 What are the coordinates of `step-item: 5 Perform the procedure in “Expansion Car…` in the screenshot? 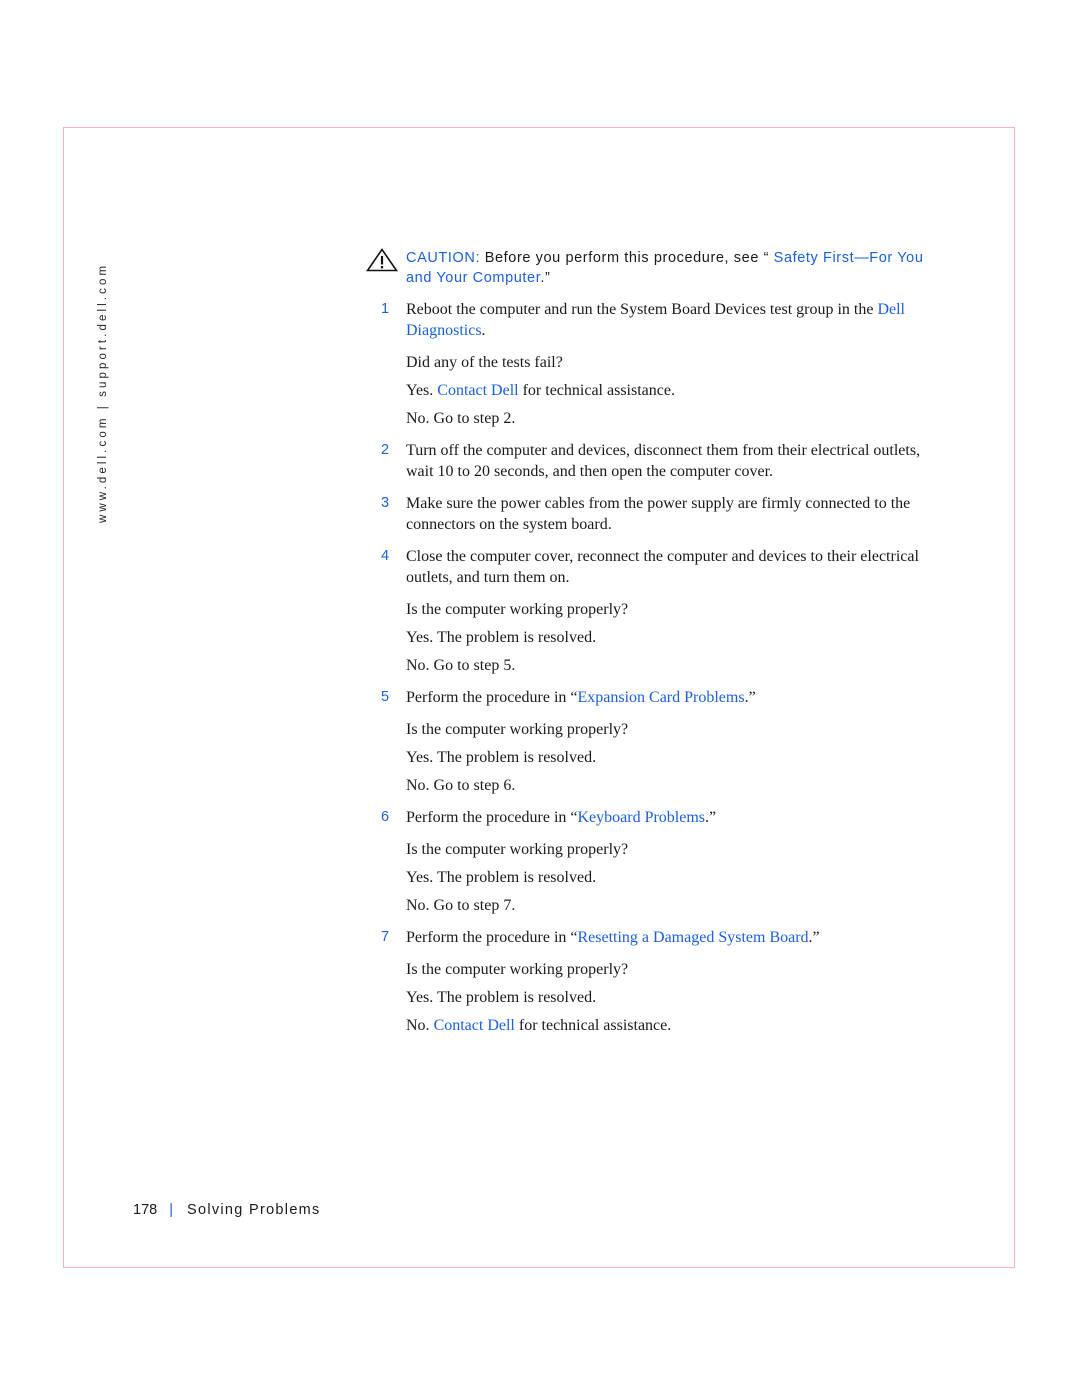 It's located at (646, 697).